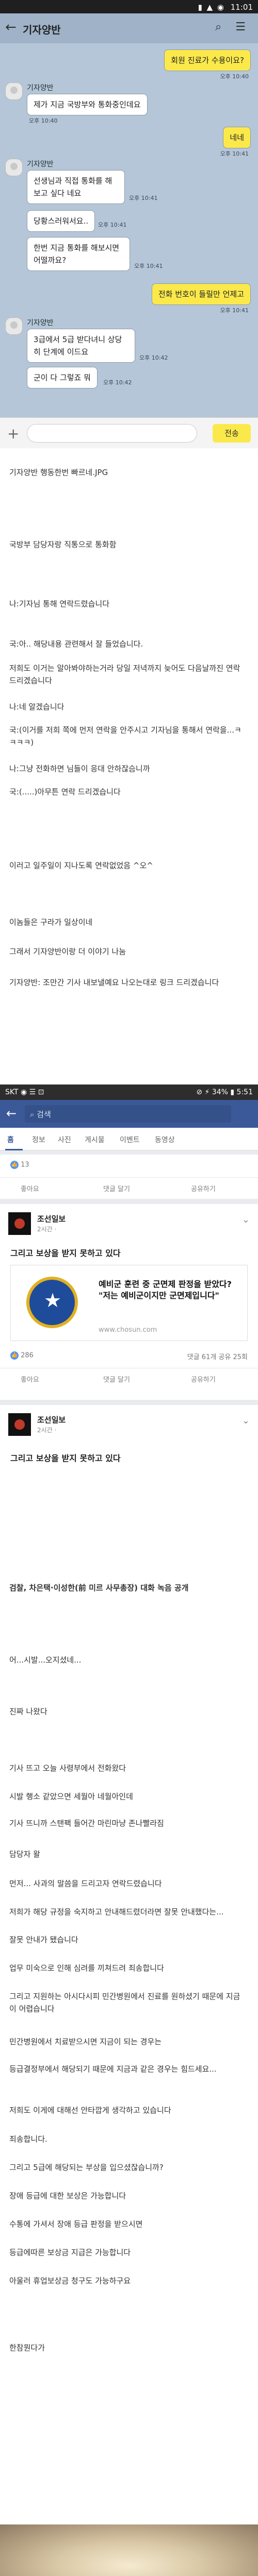 The image size is (258, 2576). I want to click on send-button: 전송, so click(232, 433).